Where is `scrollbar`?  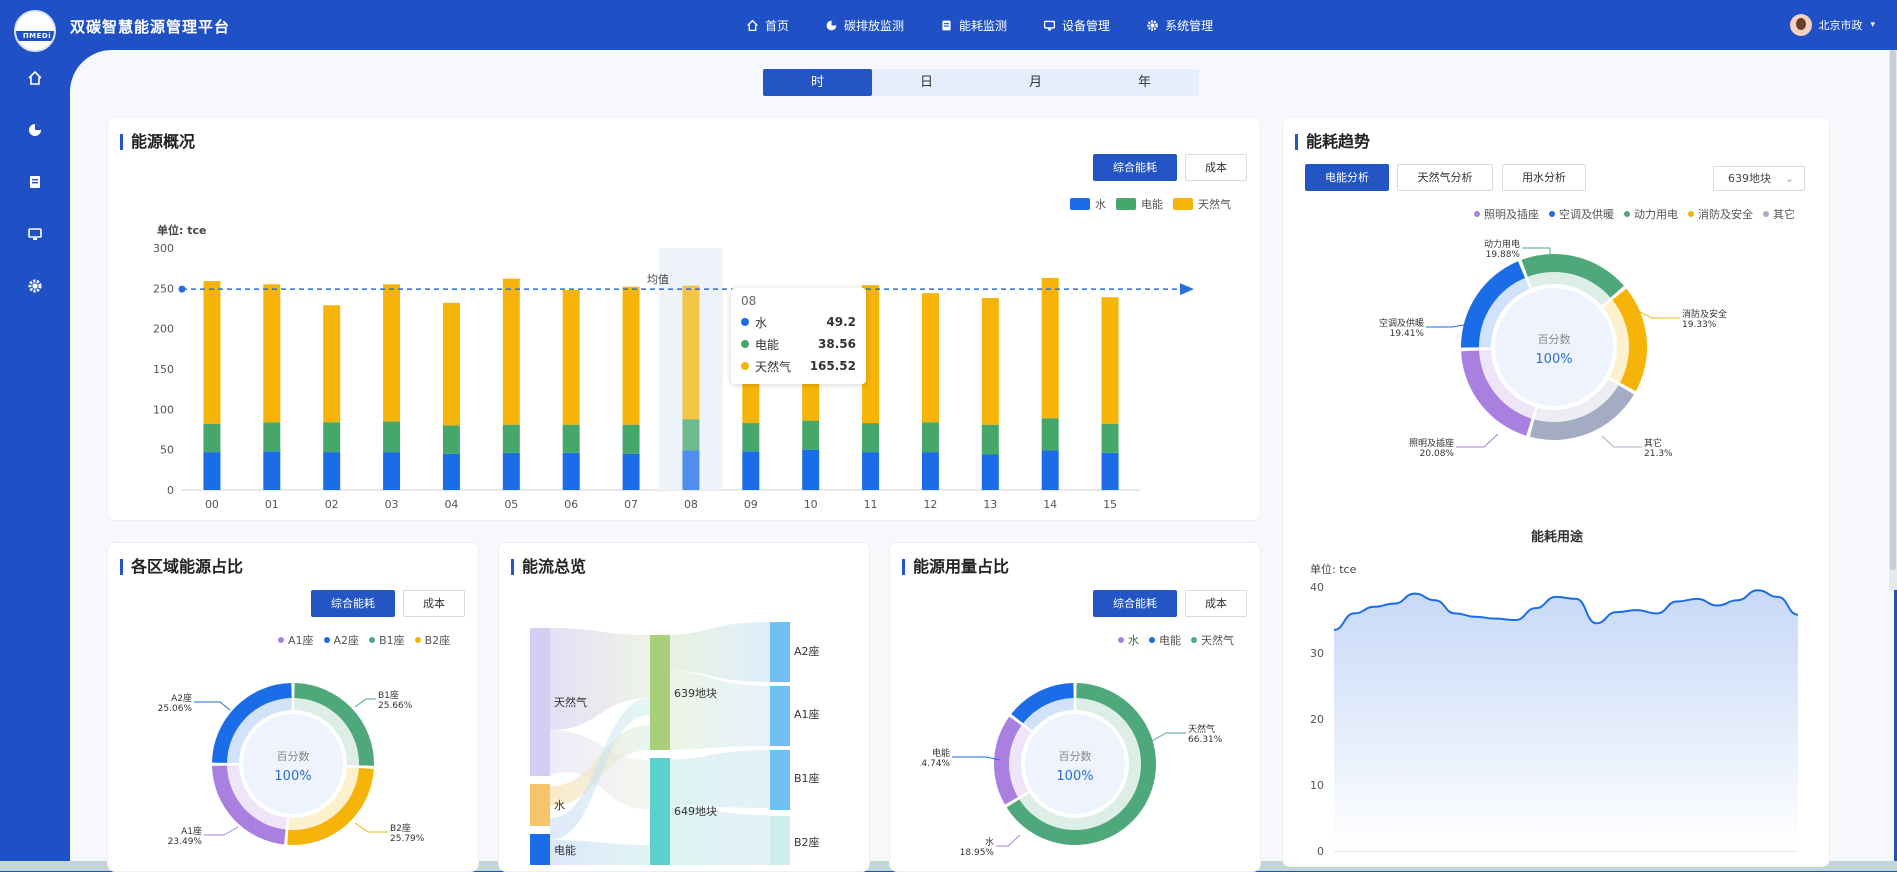
scrollbar is located at coordinates (1893, 320).